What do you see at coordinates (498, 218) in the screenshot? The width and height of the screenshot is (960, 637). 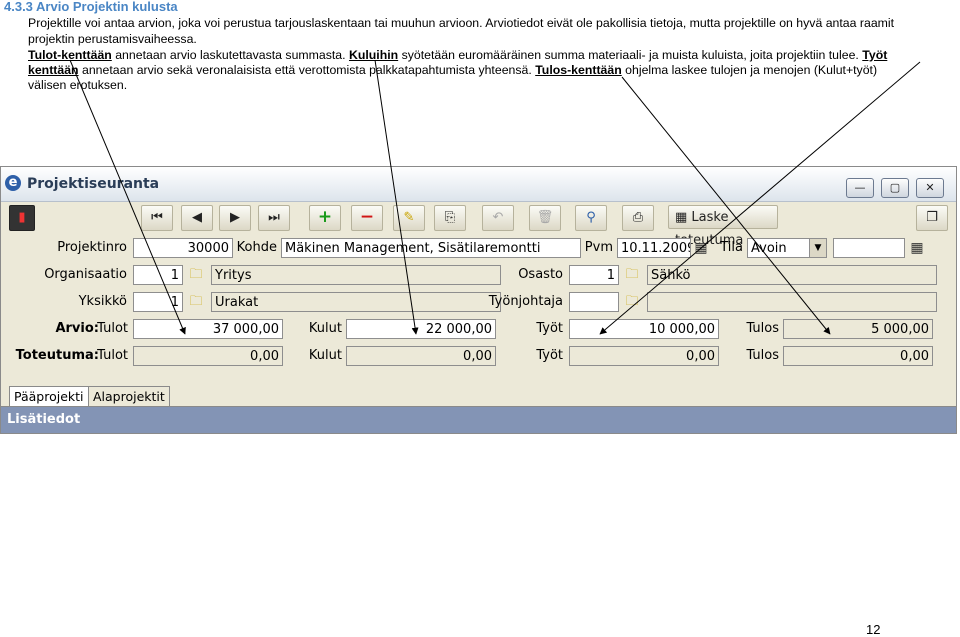 I see `undo-icon: ↶` at bounding box center [498, 218].